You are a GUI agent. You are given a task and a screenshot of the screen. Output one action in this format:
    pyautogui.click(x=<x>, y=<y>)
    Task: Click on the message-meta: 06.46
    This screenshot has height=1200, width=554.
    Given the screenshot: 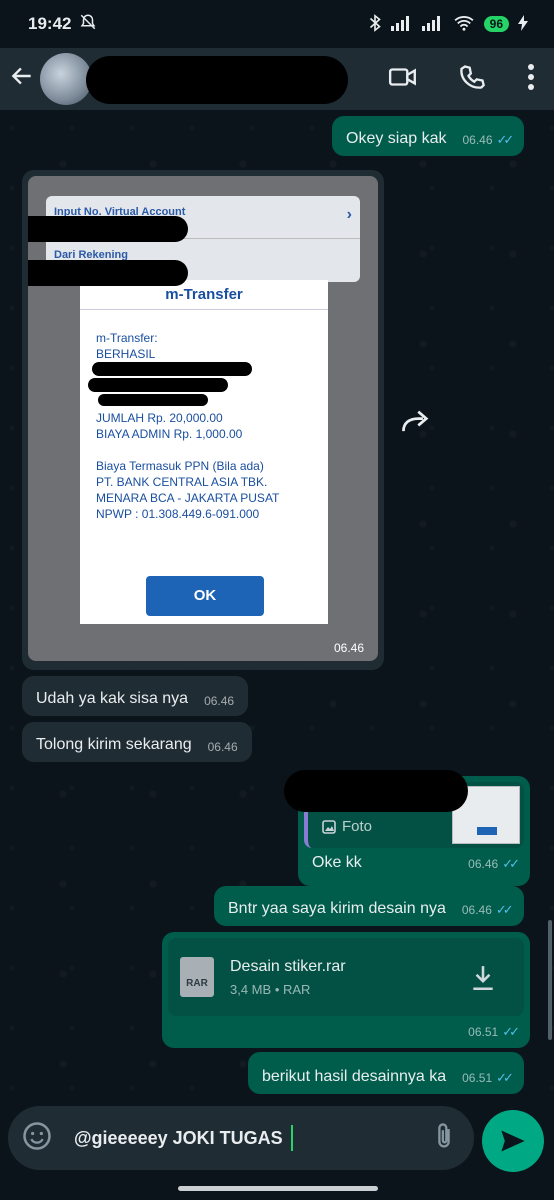 What is the action you would take?
    pyautogui.click(x=219, y=701)
    